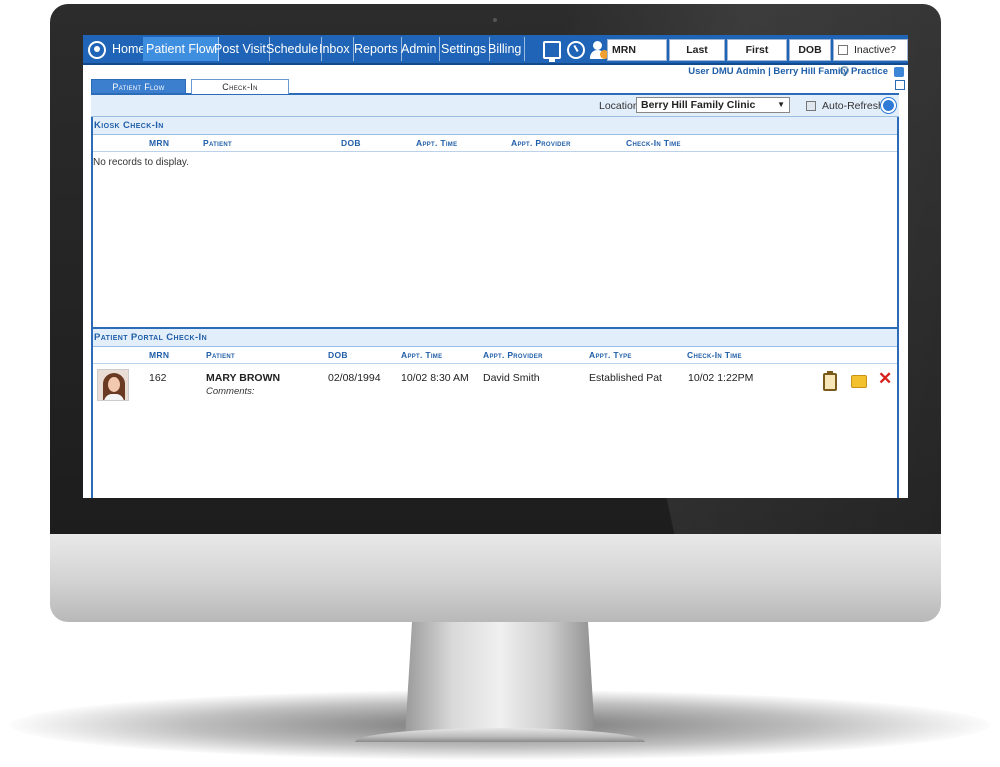  I want to click on search-last-input: Last, so click(697, 50).